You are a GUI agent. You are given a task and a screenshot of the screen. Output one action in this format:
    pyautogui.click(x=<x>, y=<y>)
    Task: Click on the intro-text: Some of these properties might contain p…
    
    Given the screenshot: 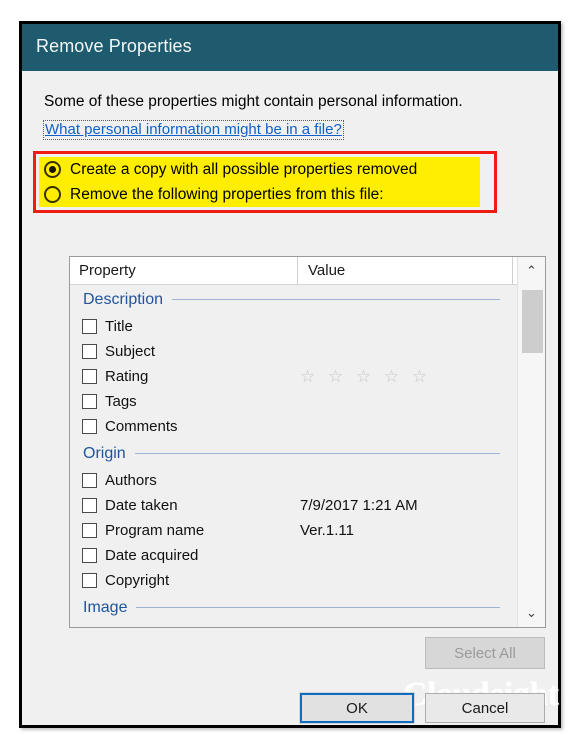 What is the action you would take?
    pyautogui.click(x=253, y=101)
    